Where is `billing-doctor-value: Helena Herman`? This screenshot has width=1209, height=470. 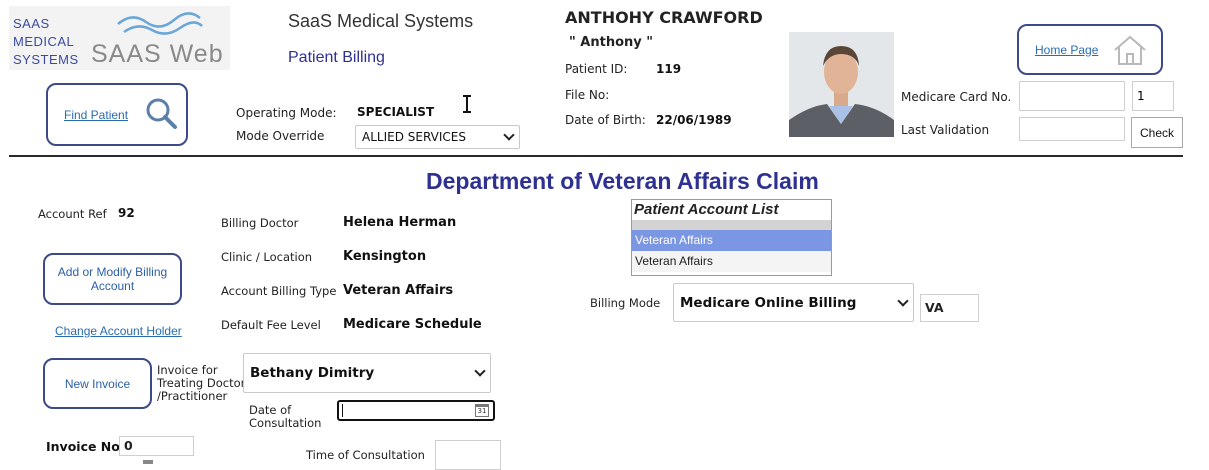
billing-doctor-value: Helena Herman is located at coordinates (400, 222).